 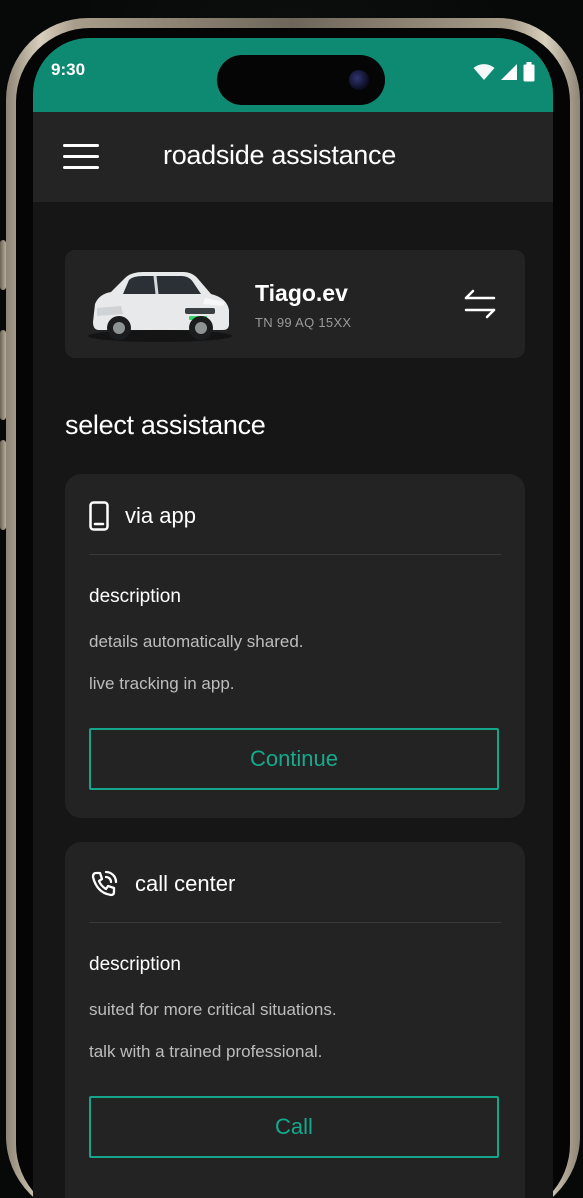 I want to click on description-line: live tracking in app., so click(x=162, y=683).